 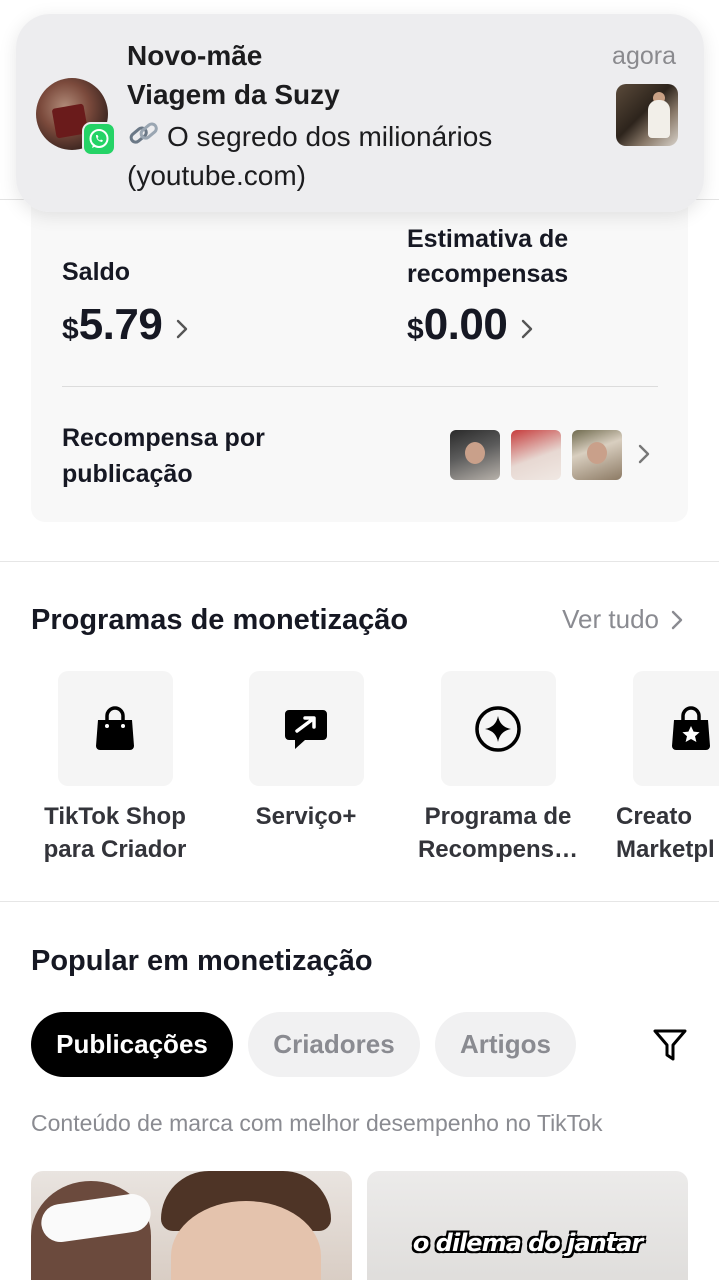 What do you see at coordinates (690, 727) in the screenshot?
I see `star-bag-icon` at bounding box center [690, 727].